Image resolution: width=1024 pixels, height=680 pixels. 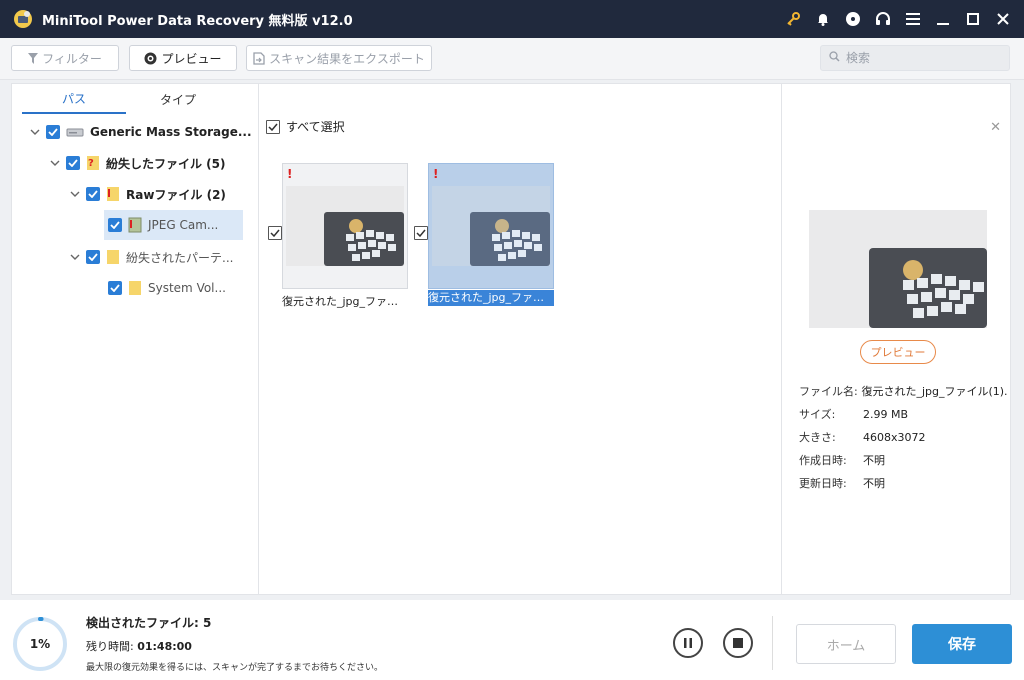 What do you see at coordinates (235, 668) in the screenshot?
I see `scan-hint: 最大限の復元効果を得るには、スキャンが完了するまでお待ちください。` at bounding box center [235, 668].